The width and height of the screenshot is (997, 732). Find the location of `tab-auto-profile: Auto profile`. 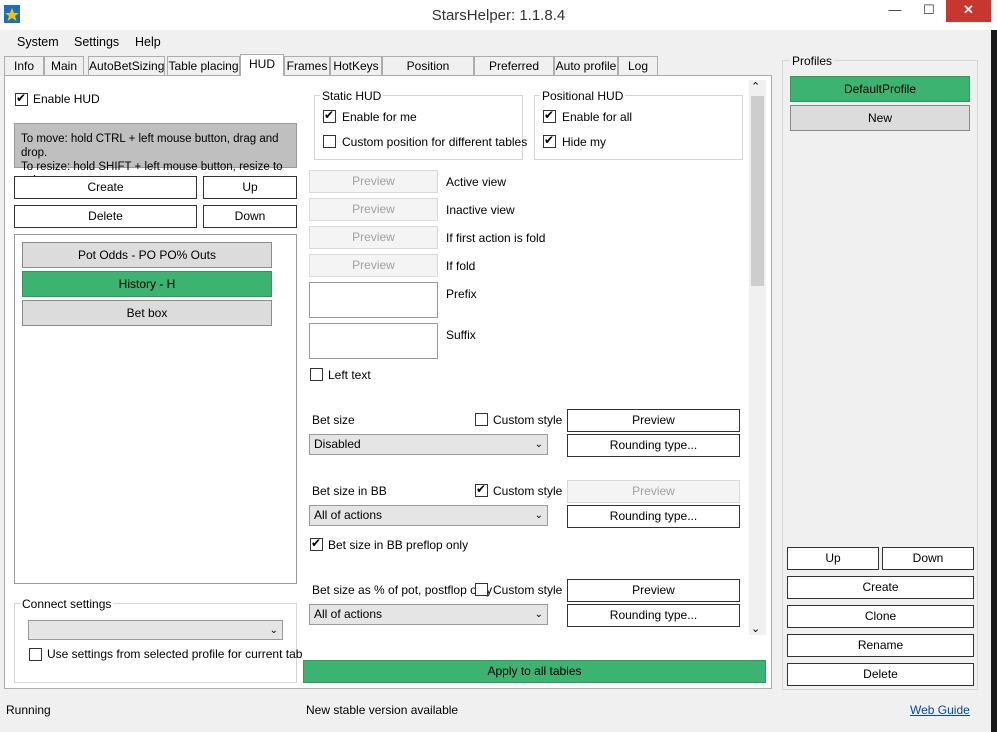

tab-auto-profile: Auto profile is located at coordinates (586, 65).